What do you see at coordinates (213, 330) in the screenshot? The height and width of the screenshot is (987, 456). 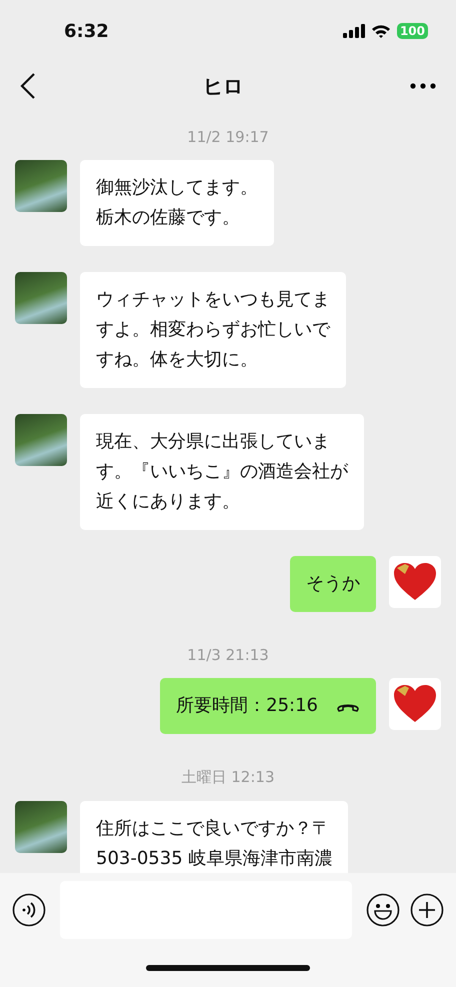 I see `message-bubble: ウィチャットをいつも見てま すよ。相変わらずお忙しいで すね。体を大切に。` at bounding box center [213, 330].